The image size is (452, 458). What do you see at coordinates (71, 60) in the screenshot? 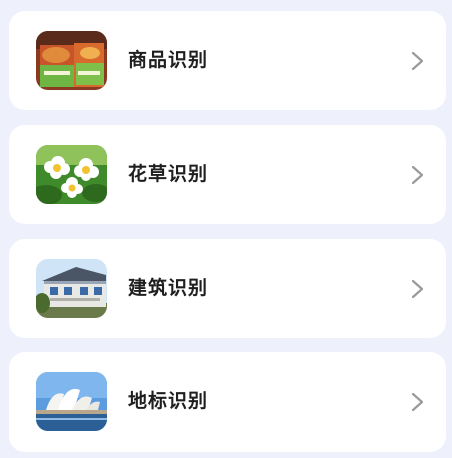
I see `product-photo-icon` at bounding box center [71, 60].